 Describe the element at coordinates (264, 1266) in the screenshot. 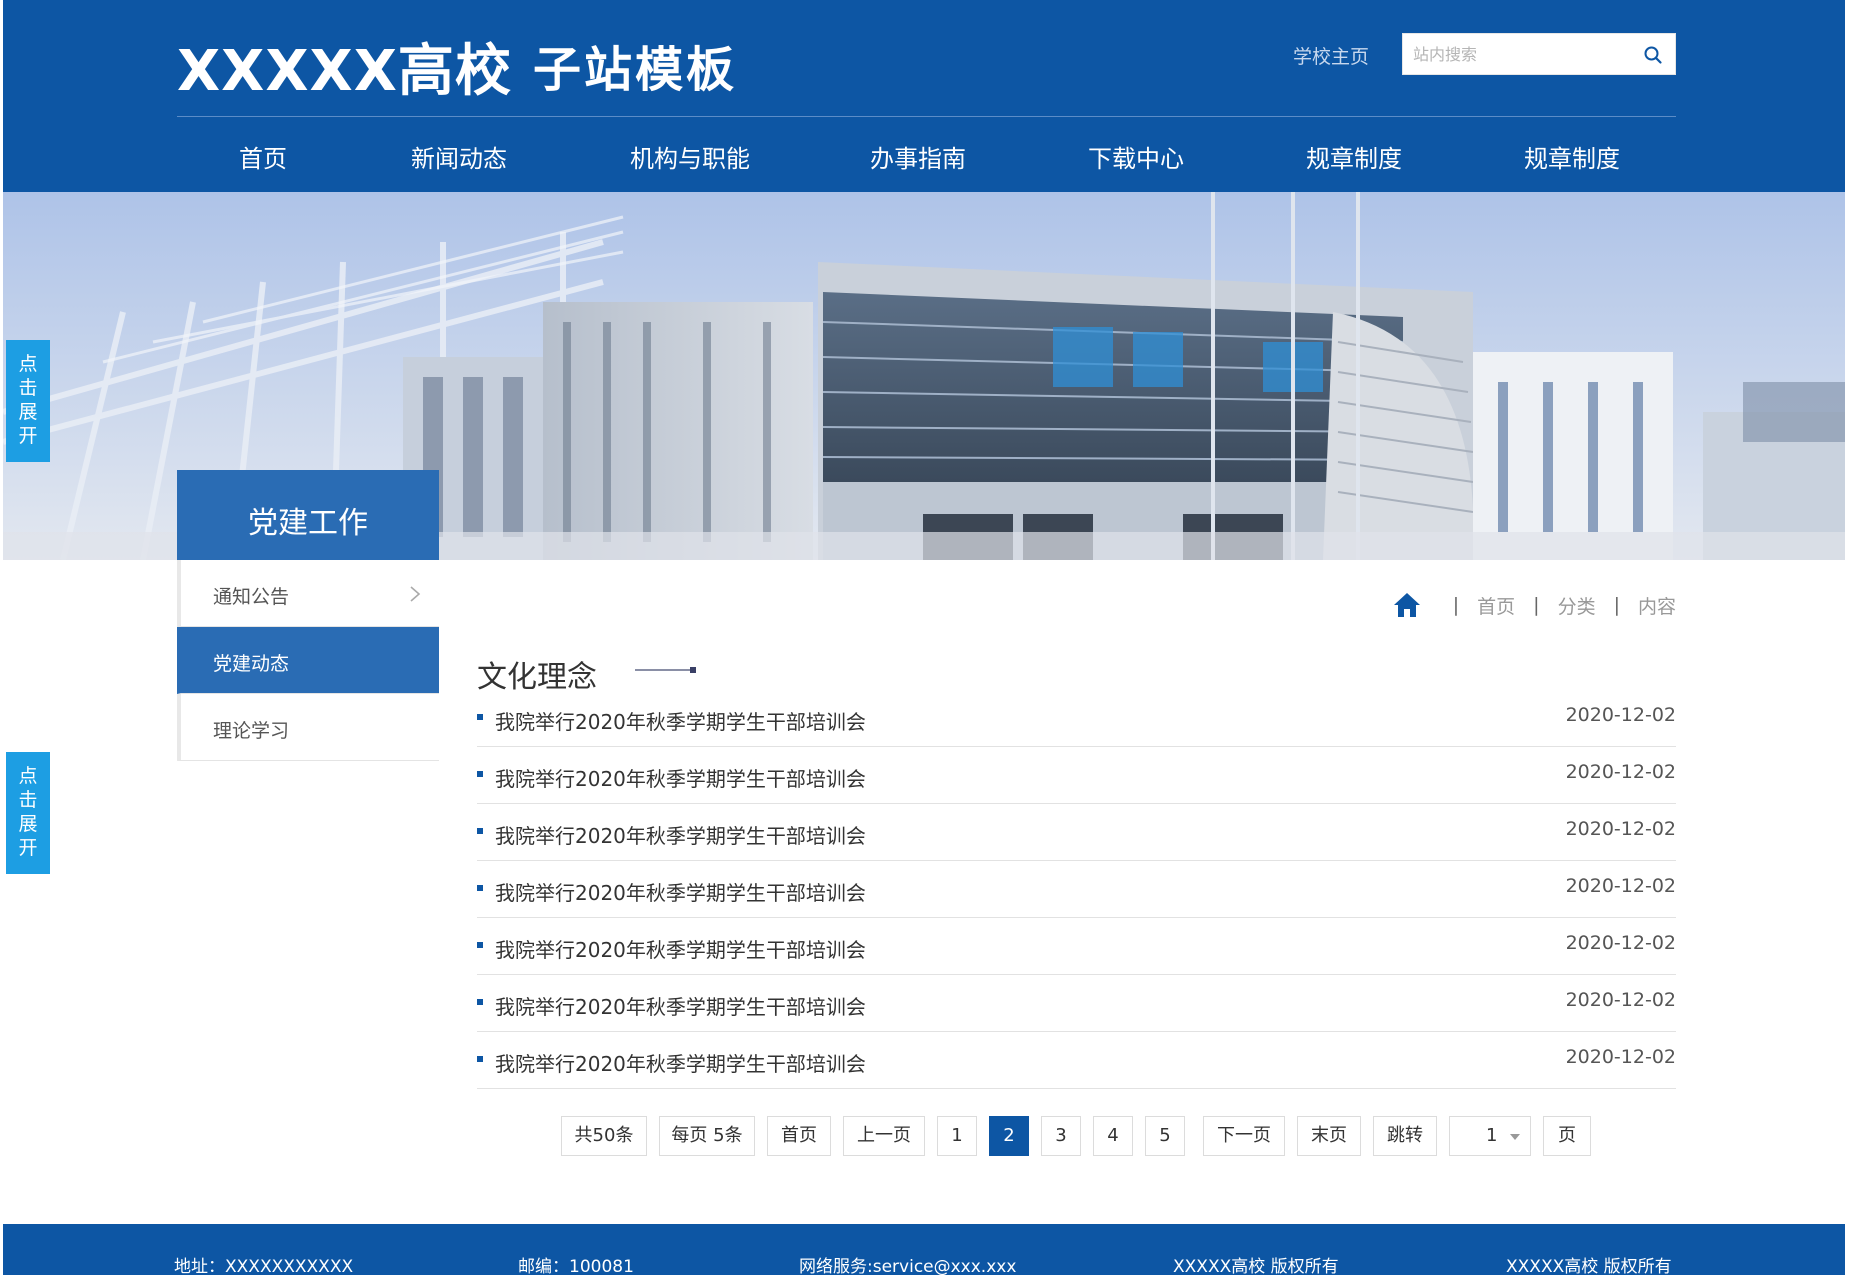

I see `footer-address: 地址：XXXXXXXXXXX` at that location.